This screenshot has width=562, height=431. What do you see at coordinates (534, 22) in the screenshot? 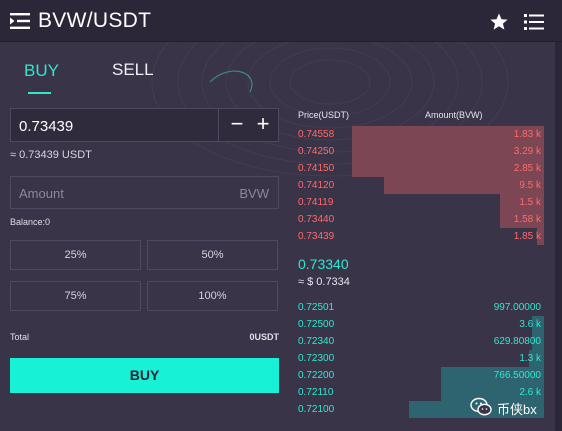
I see `list-icon` at bounding box center [534, 22].